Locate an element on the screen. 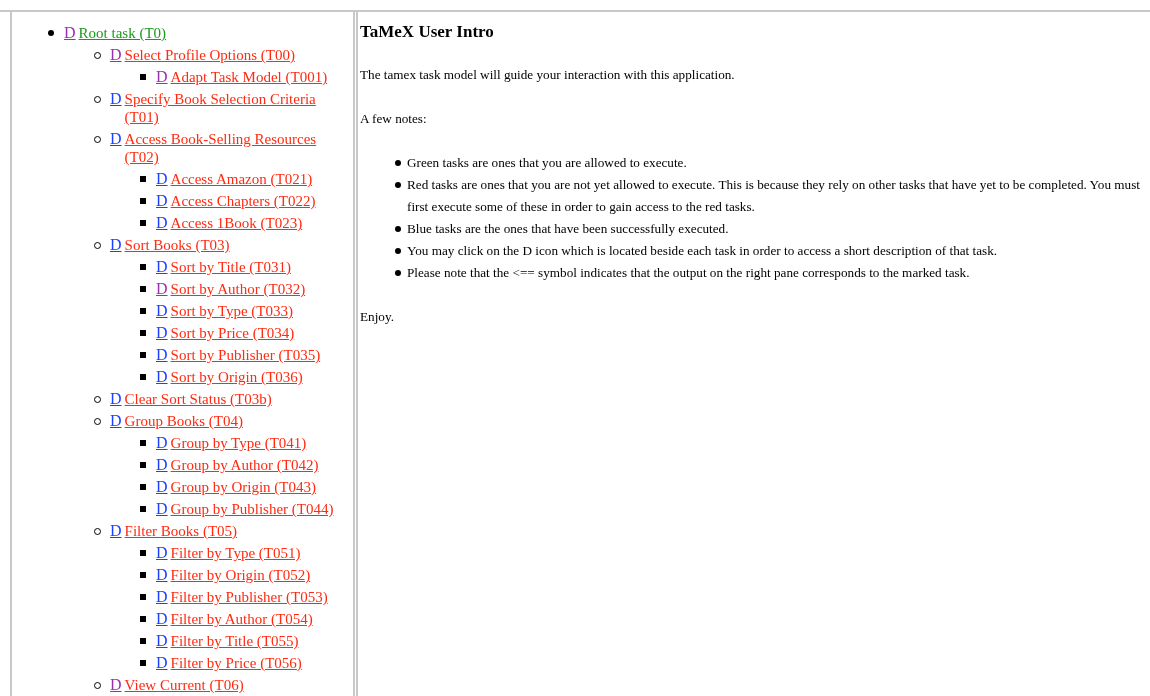 This screenshot has width=1150, height=696. task-link: Access Amazon (T021) is located at coordinates (241, 179).